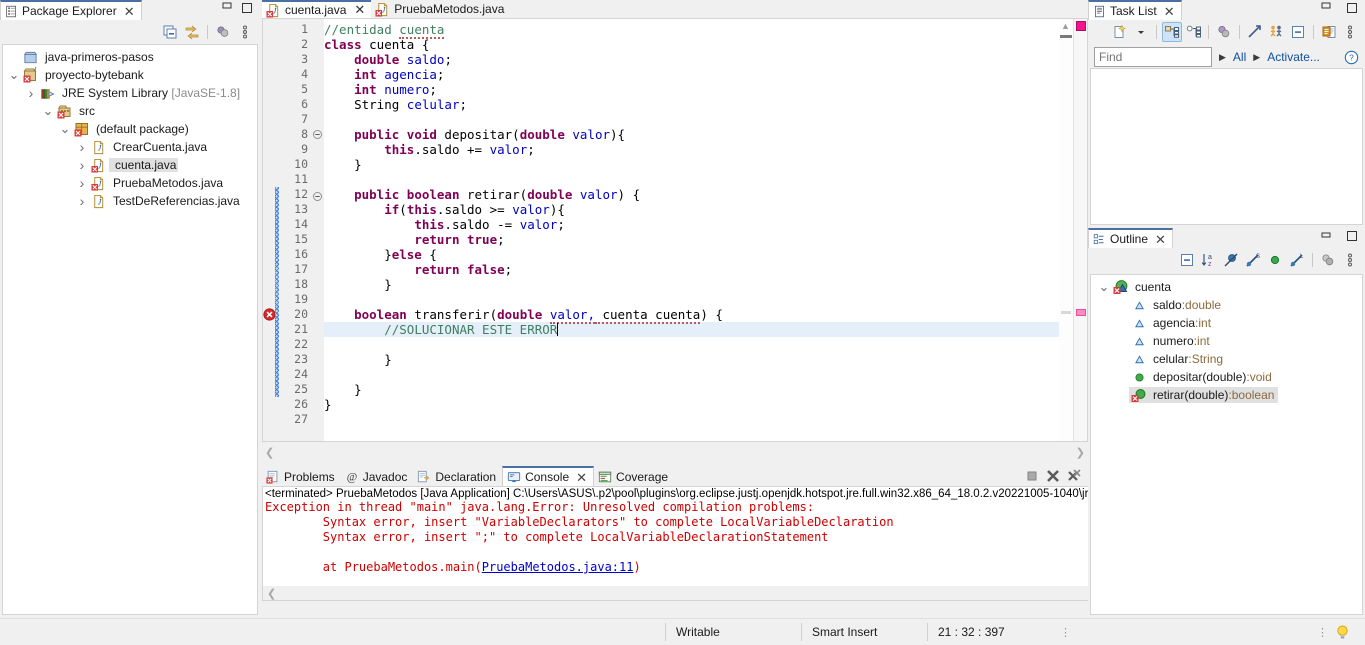 Image resolution: width=1365 pixels, height=645 pixels. What do you see at coordinates (317, 9) in the screenshot?
I see `editor-tab-cuenta-java: J cuenta.java ✕` at bounding box center [317, 9].